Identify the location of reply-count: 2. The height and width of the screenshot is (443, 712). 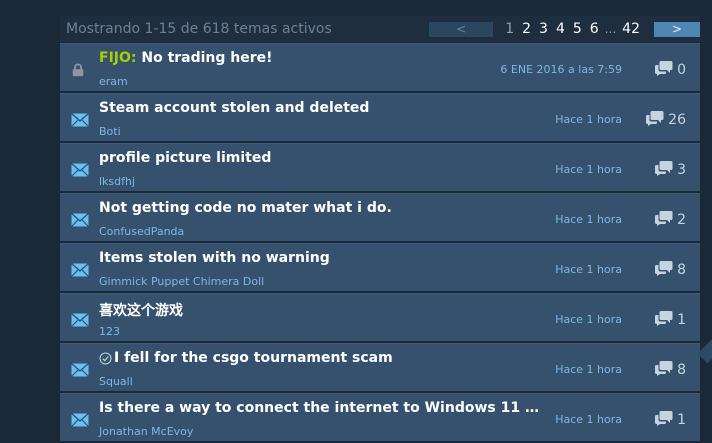
(670, 220).